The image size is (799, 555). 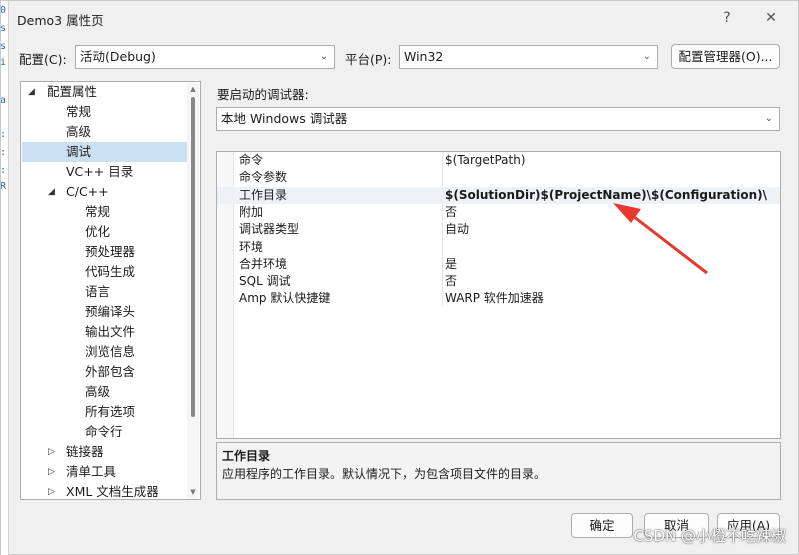 I want to click on watermark: CSDN @小橙不吃辣椒, so click(x=709, y=536).